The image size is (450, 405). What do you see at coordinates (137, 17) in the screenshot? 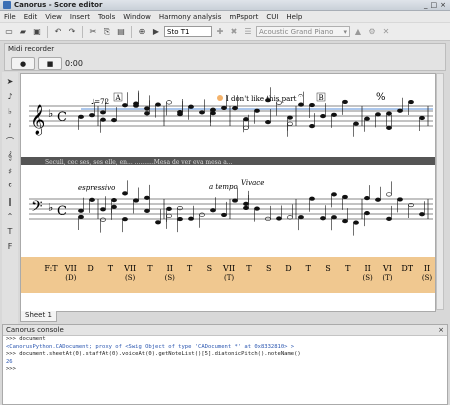
I see `menu-window: Window` at bounding box center [137, 17].